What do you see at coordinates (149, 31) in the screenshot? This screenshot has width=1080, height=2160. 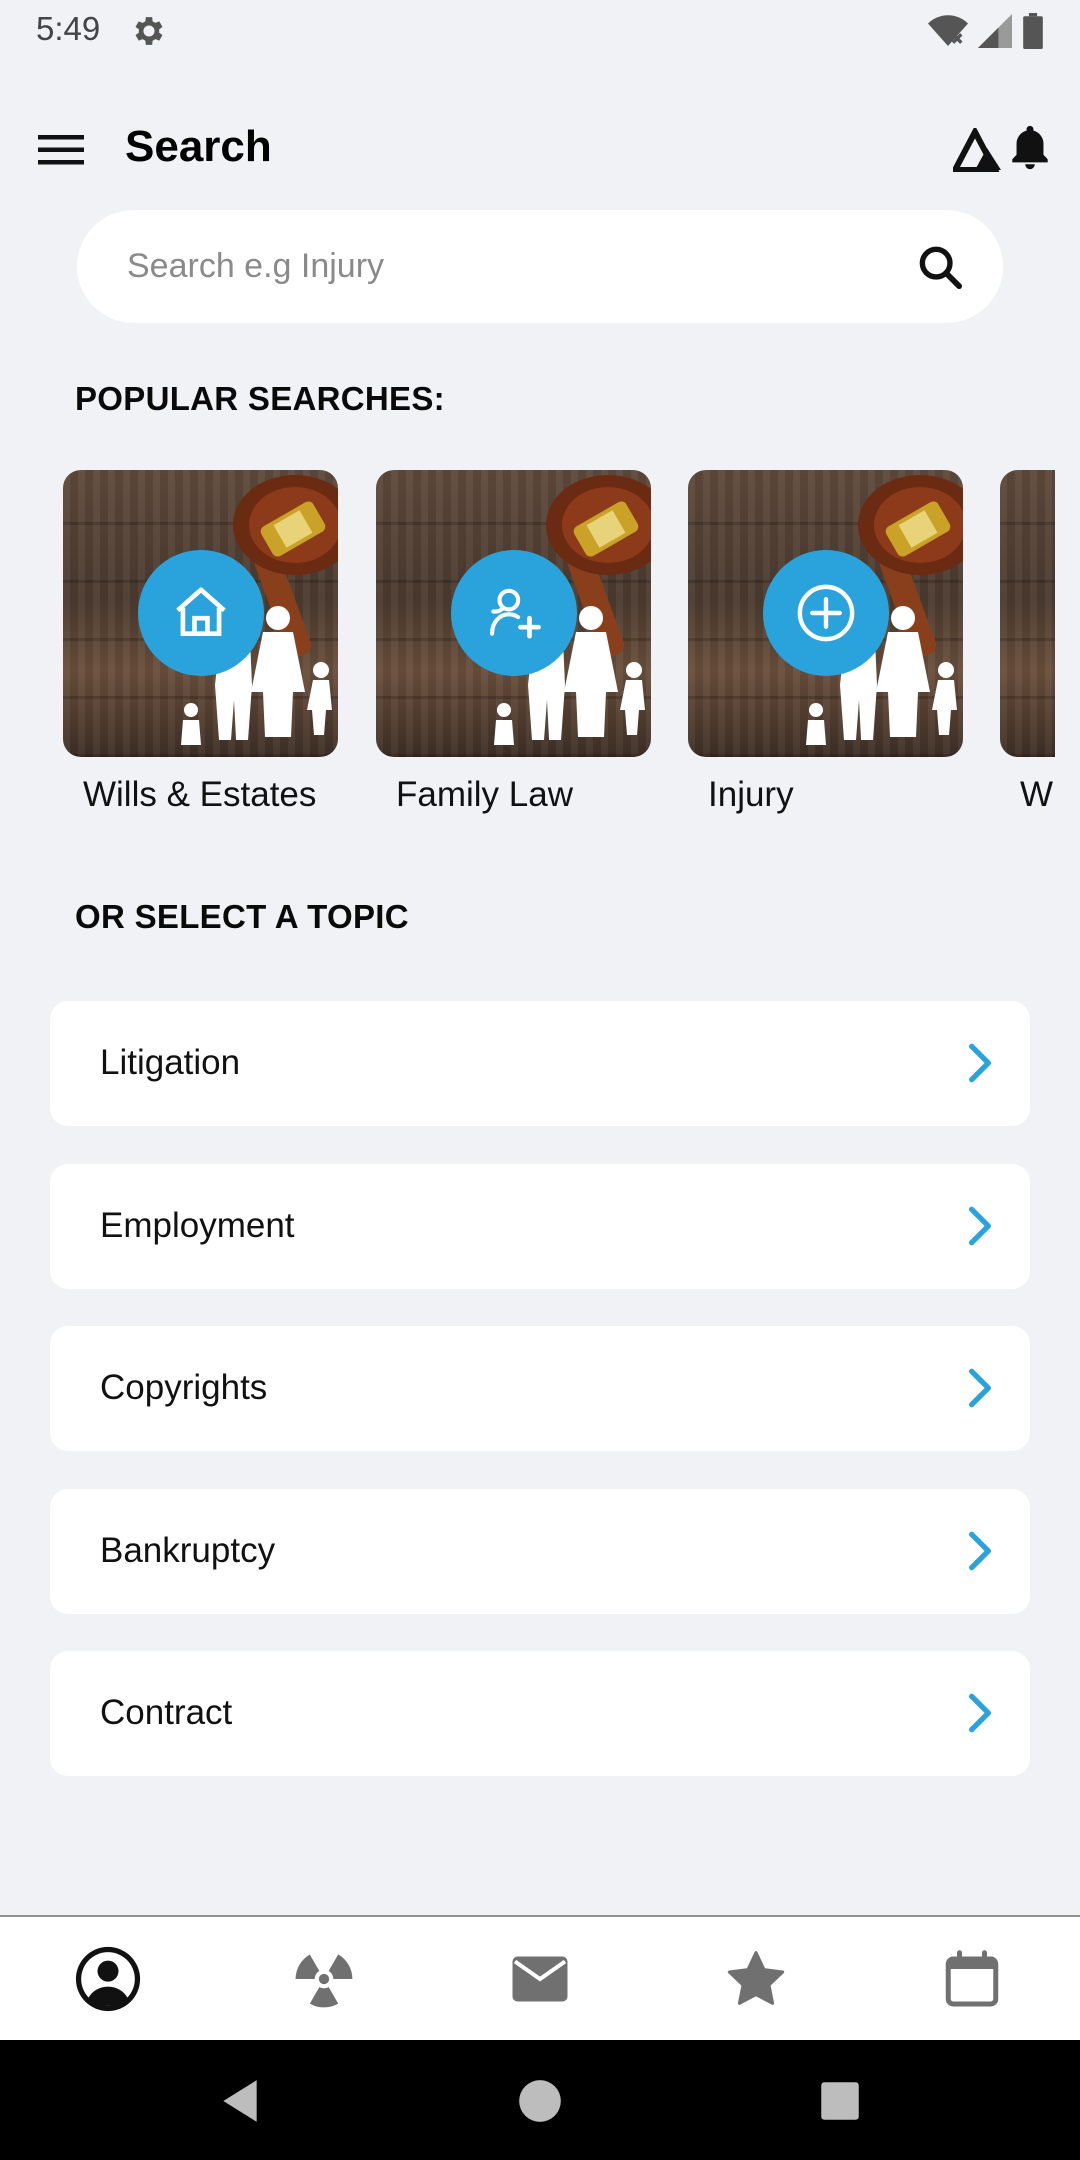 I see `settings-gear-icon` at bounding box center [149, 31].